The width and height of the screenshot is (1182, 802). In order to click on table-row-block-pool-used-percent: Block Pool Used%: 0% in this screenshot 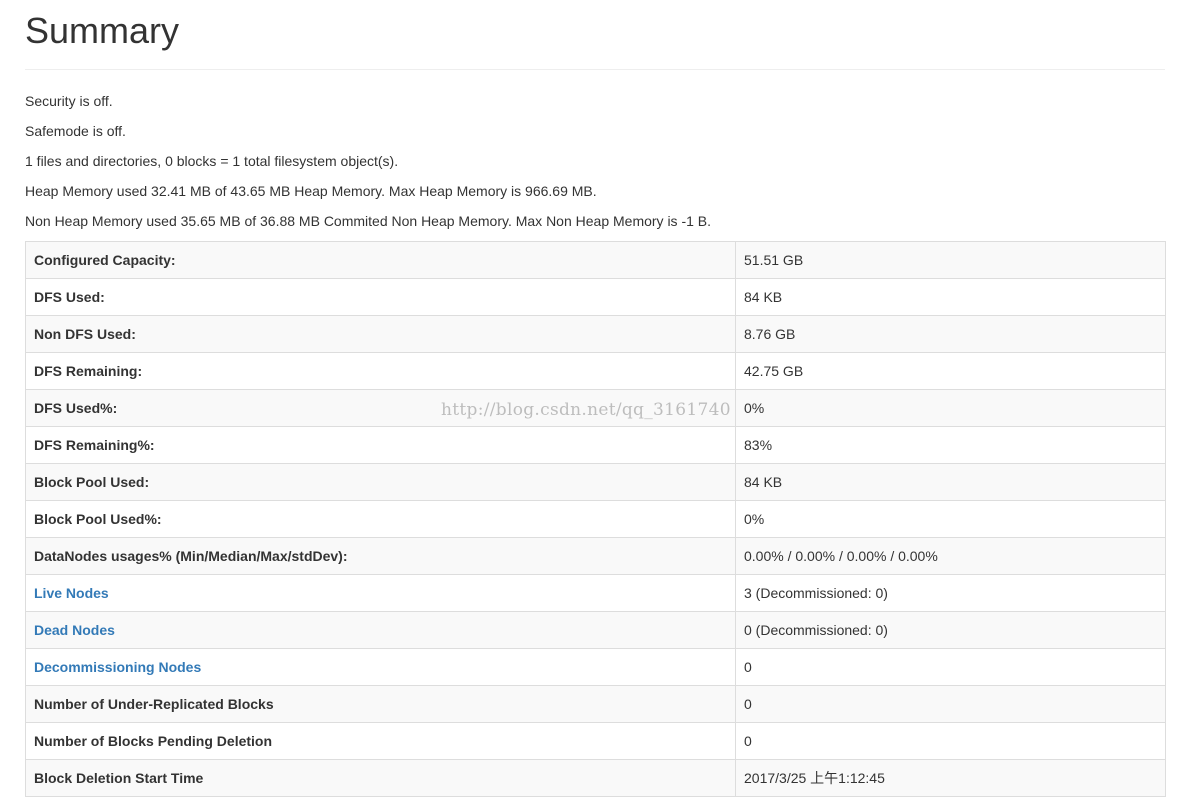, I will do `click(595, 519)`.